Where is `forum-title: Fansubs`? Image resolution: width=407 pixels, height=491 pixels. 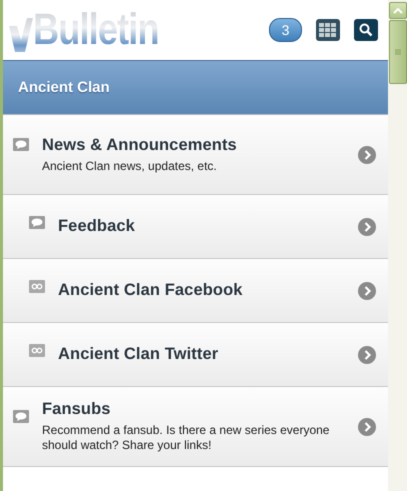
forum-title: Fansubs is located at coordinates (193, 409).